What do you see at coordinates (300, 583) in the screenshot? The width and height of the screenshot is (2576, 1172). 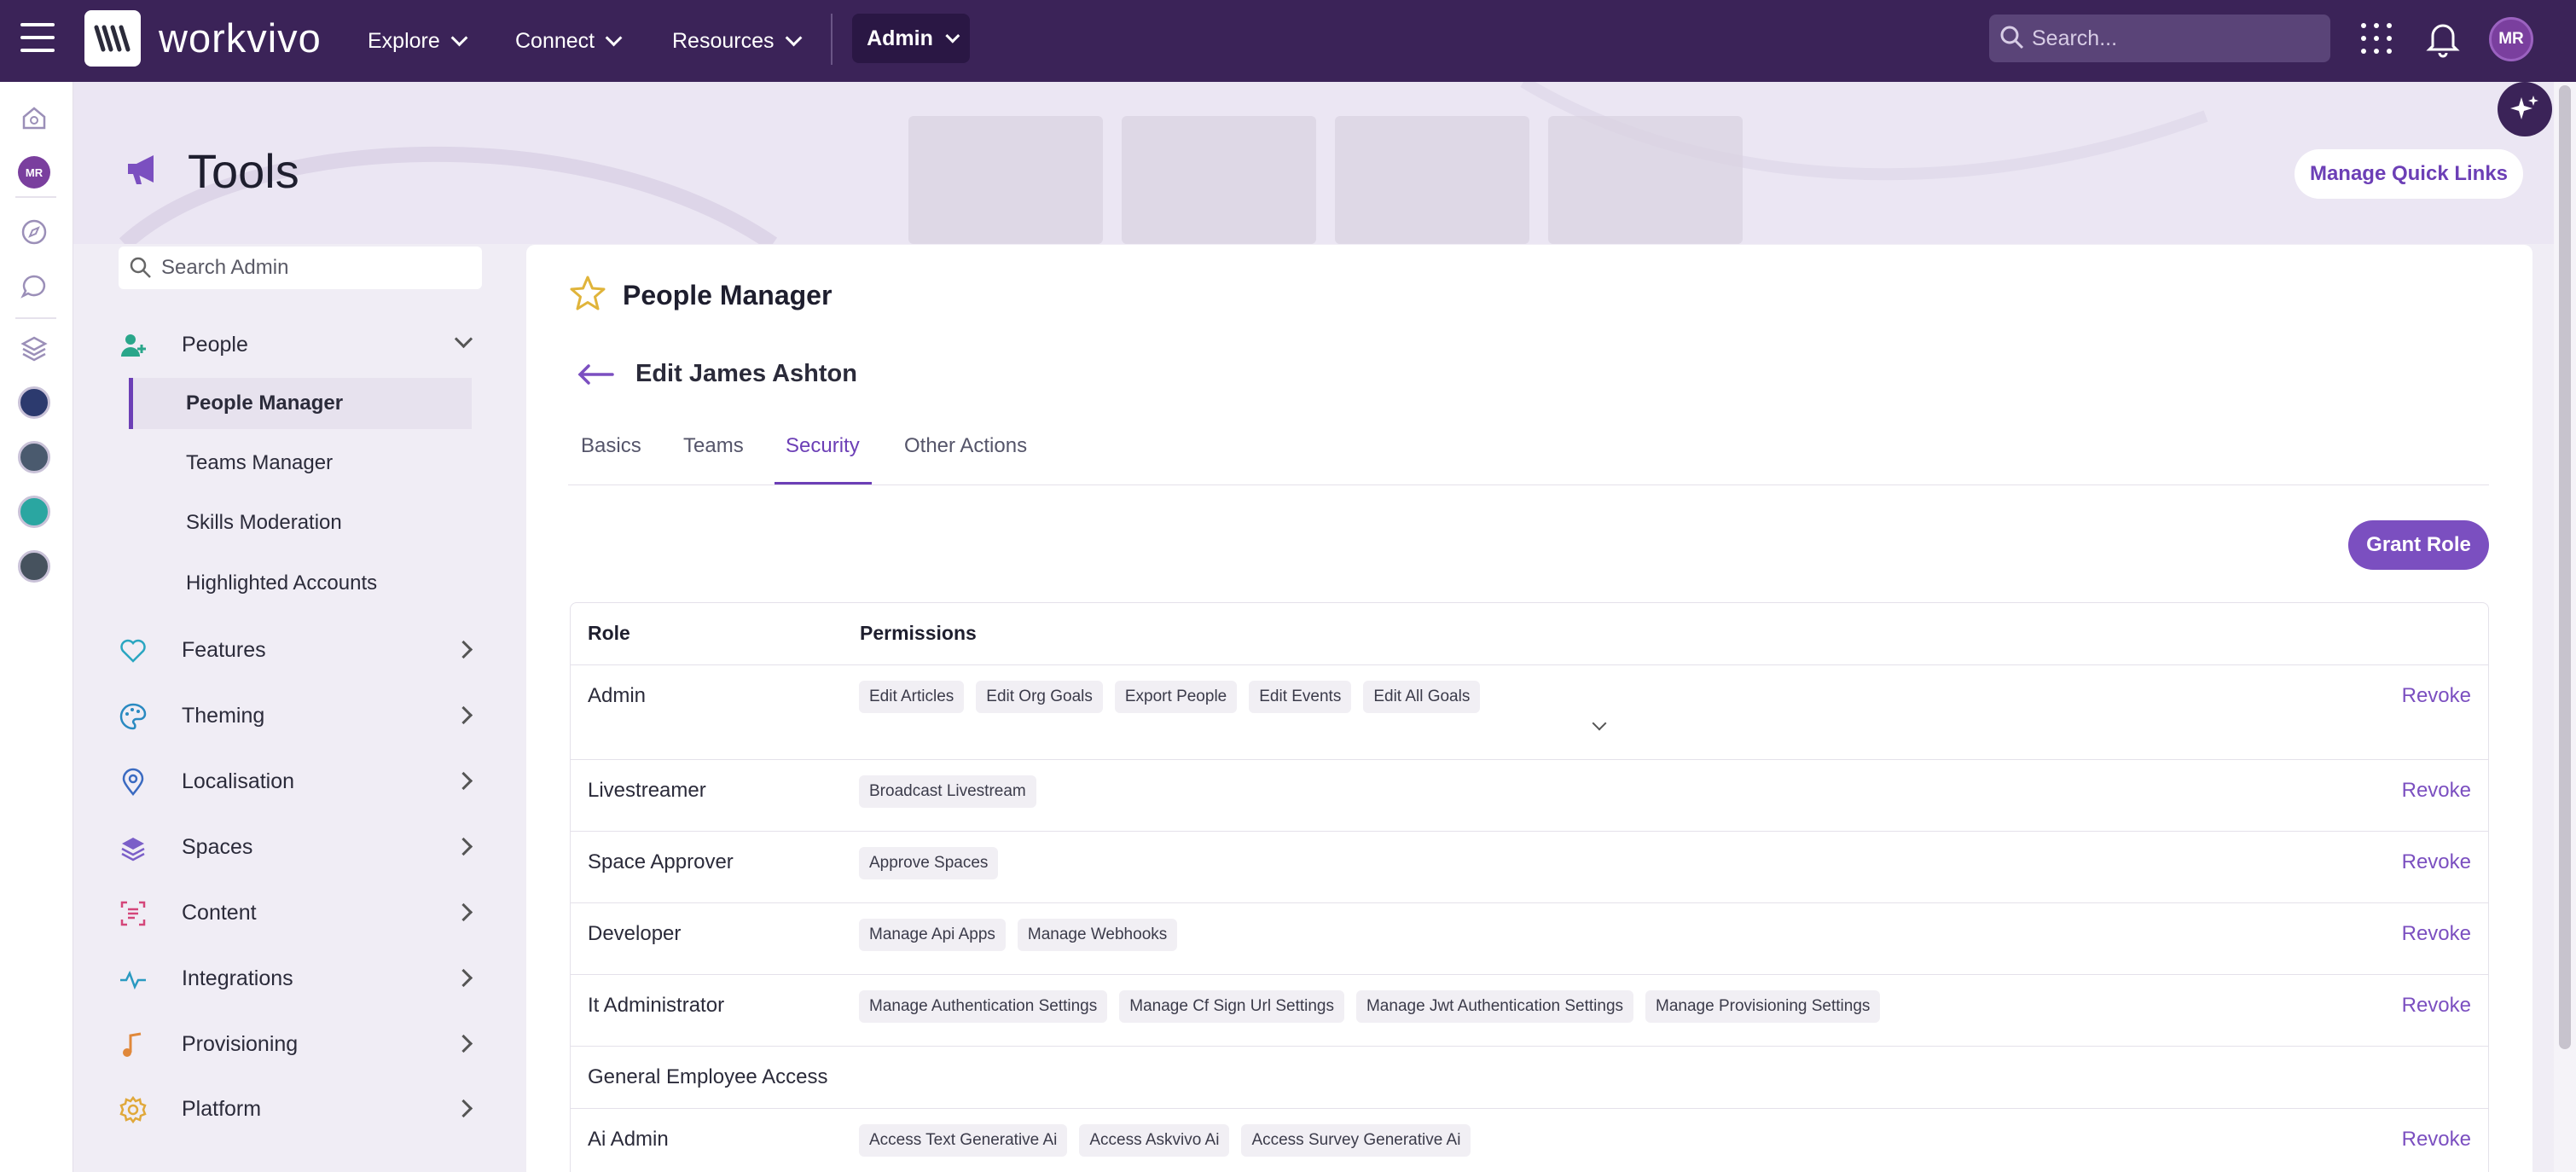 I see `sidebar-item-highlighted-accounts: Highlighted Accounts` at bounding box center [300, 583].